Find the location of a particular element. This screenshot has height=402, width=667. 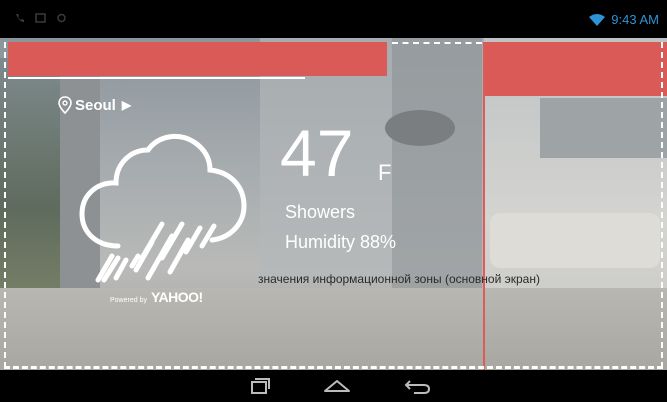

background-right-window is located at coordinates (603, 128).